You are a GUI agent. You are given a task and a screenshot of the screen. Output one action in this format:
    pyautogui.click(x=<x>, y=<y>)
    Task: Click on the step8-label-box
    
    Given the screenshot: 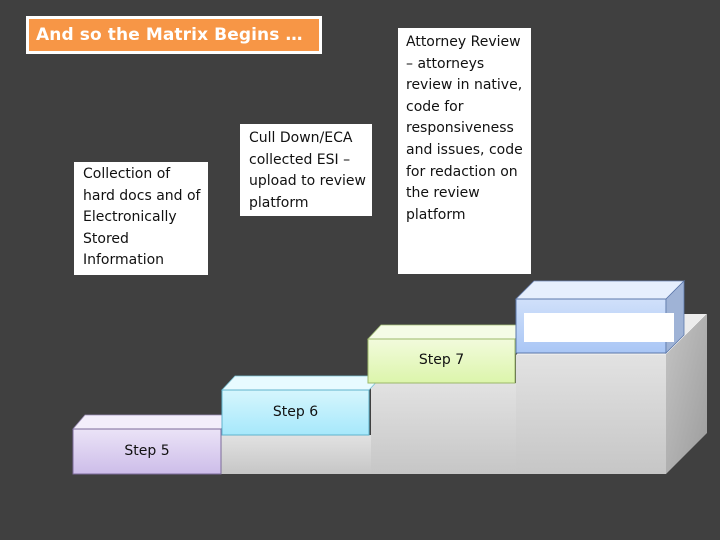 What is the action you would take?
    pyautogui.click(x=599, y=327)
    